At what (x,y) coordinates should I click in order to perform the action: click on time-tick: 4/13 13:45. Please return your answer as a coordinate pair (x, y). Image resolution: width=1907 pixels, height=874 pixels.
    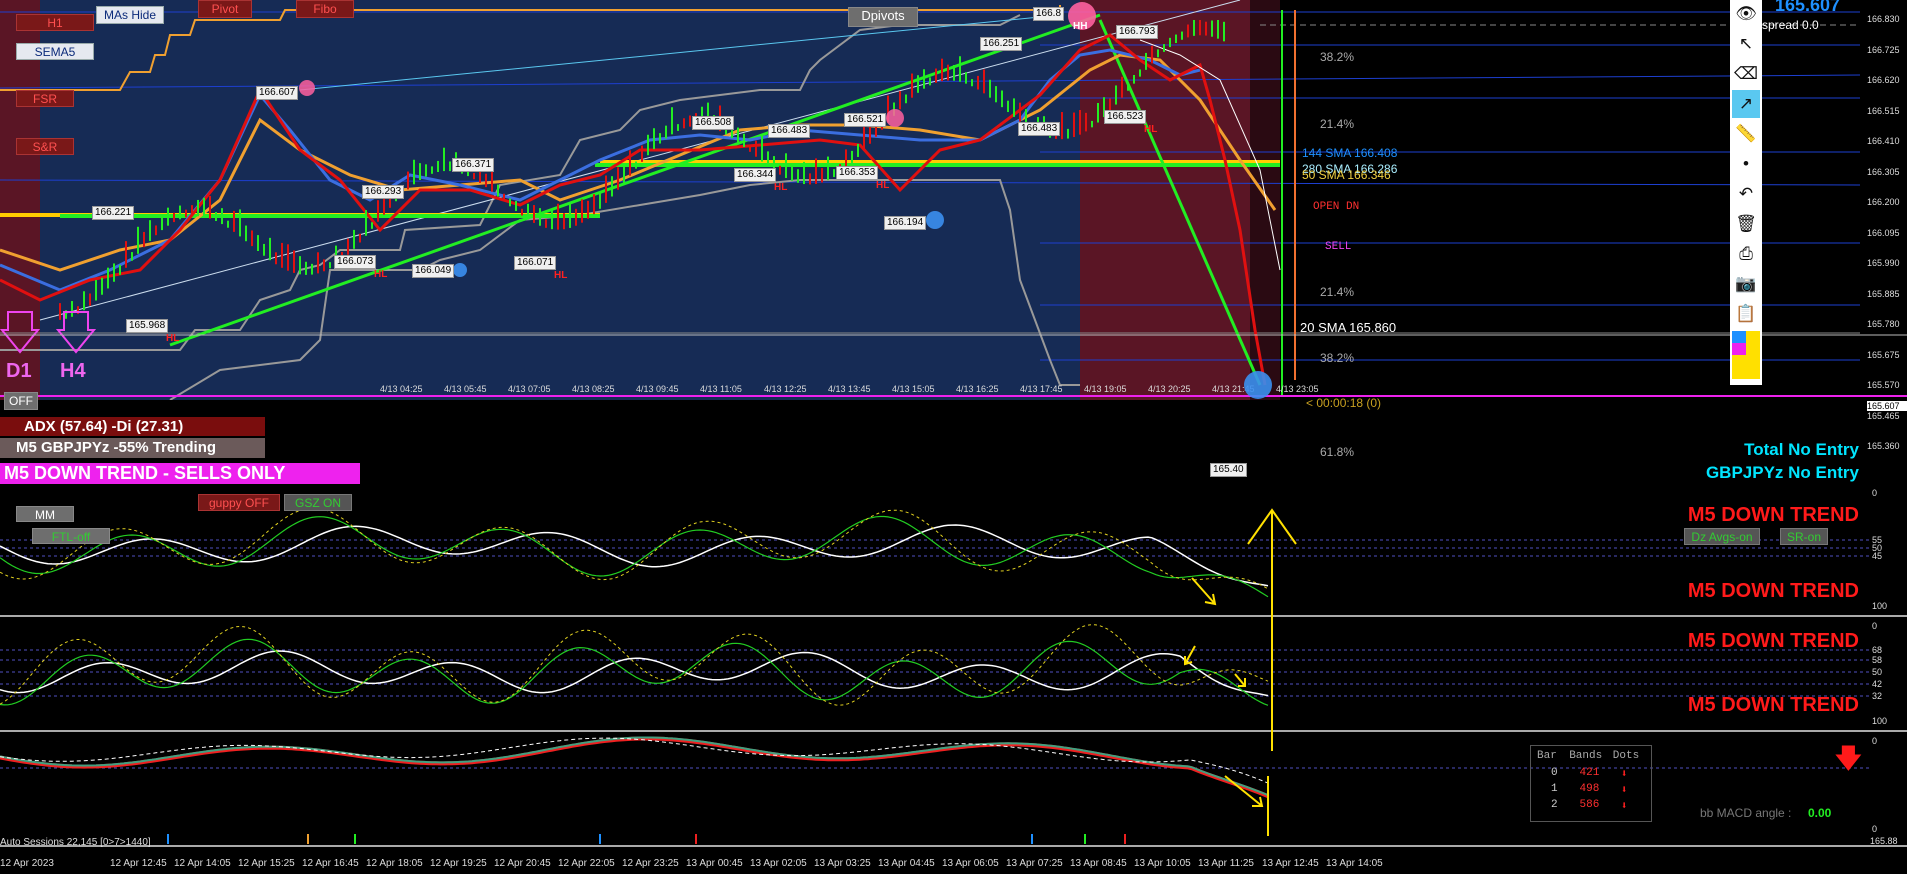
    Looking at the image, I should click on (849, 389).